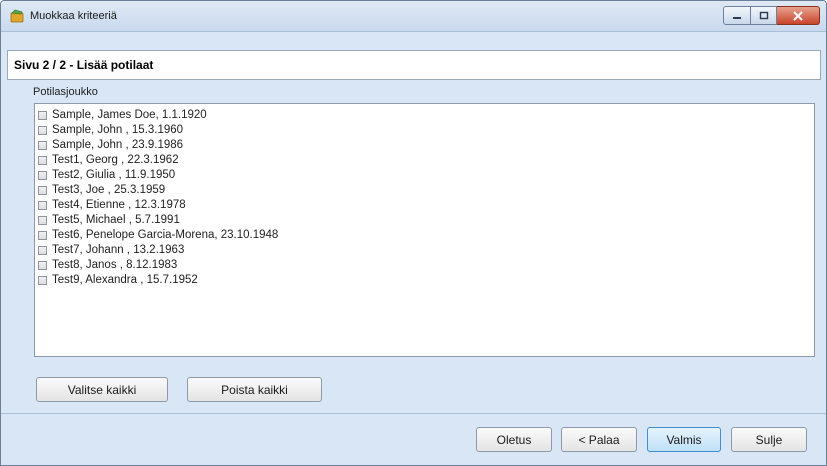 The height and width of the screenshot is (466, 827). I want to click on page-header: Sivu 2 / 2 - Lisää potilaat, so click(414, 65).